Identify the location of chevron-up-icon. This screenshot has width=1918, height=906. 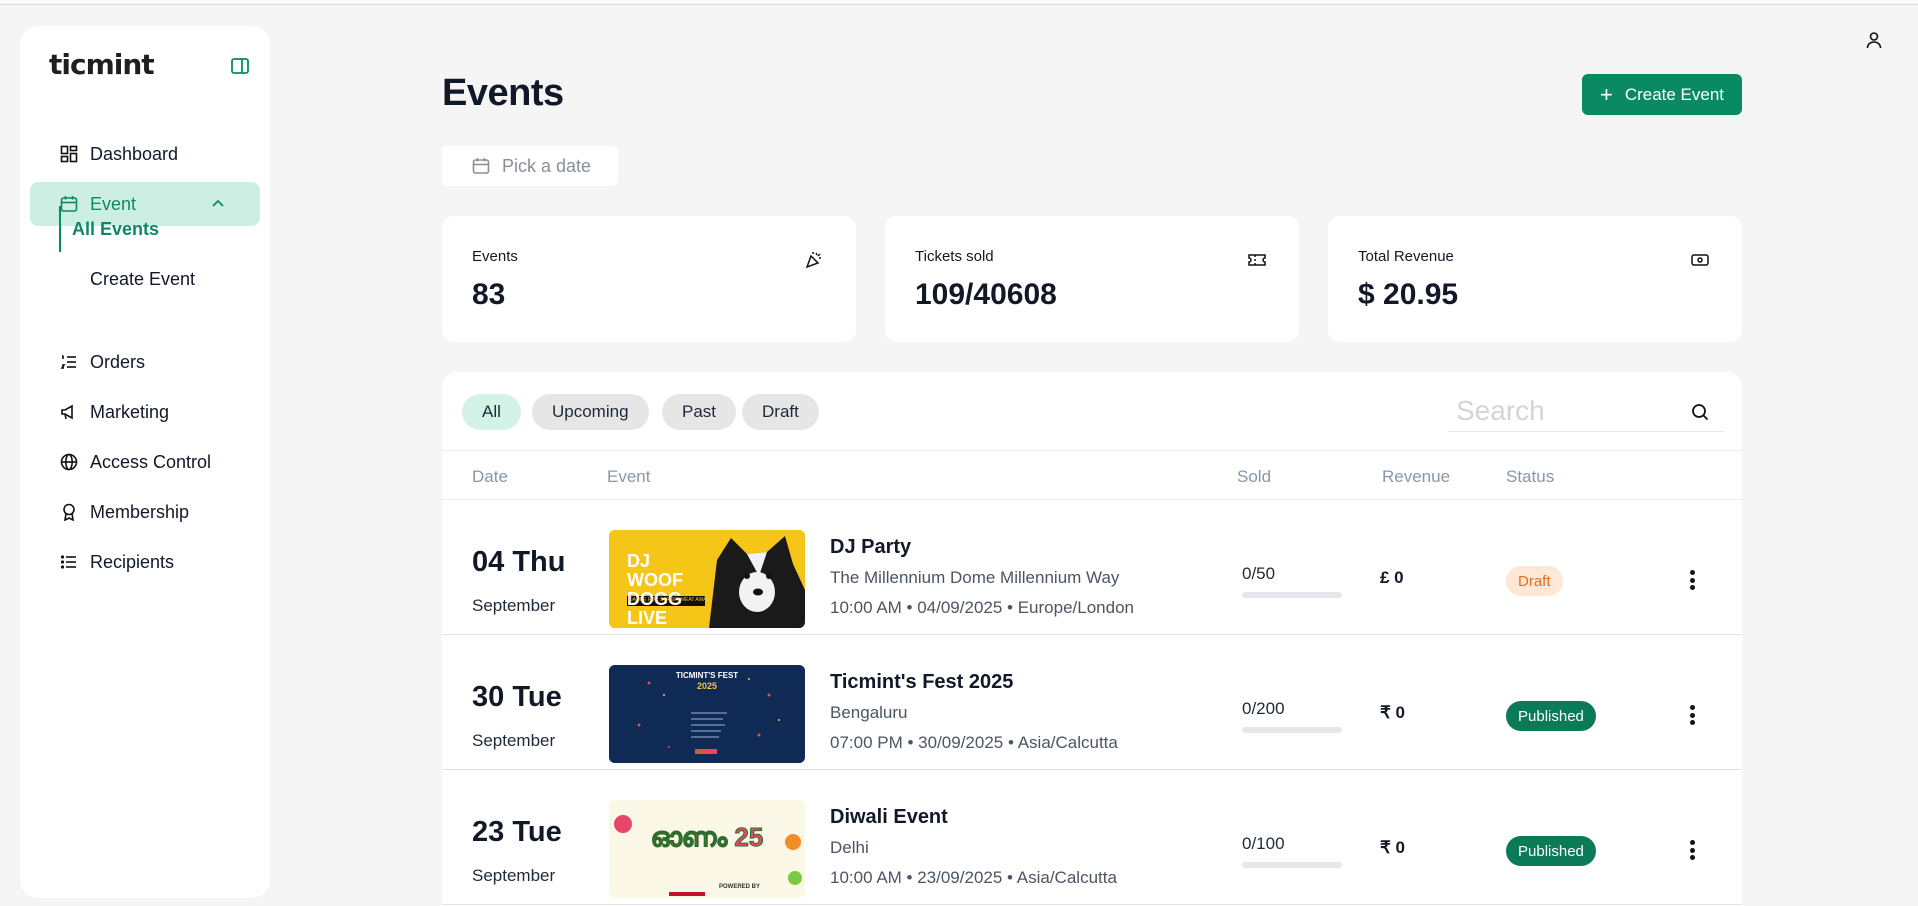
(218, 204).